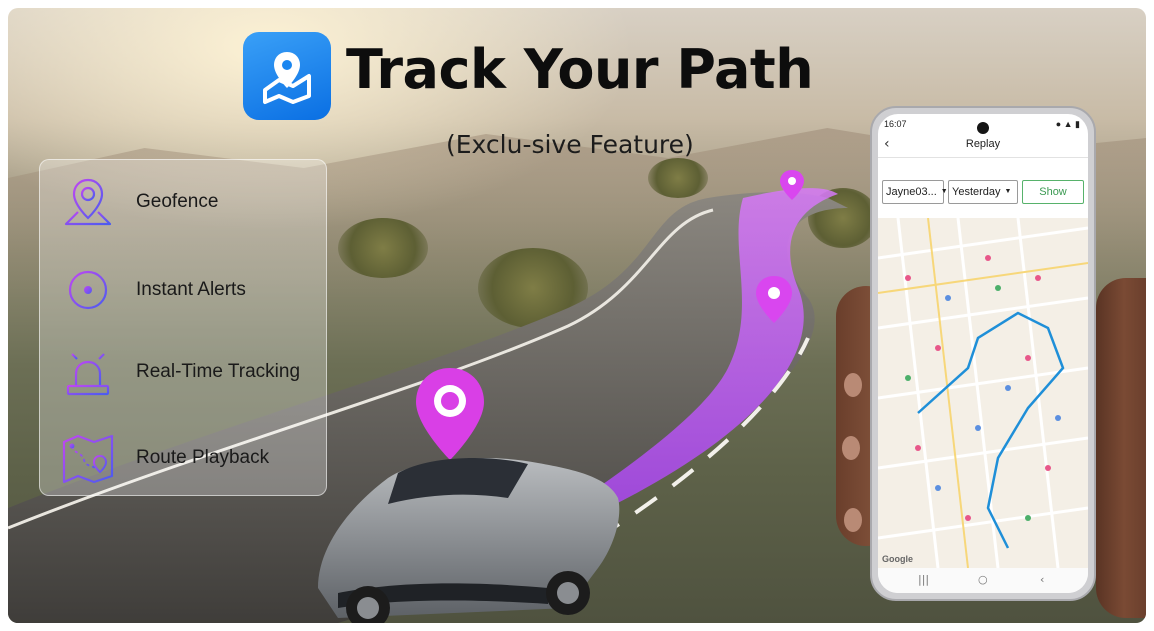  I want to click on feature-geofence: Geofence, so click(184, 202).